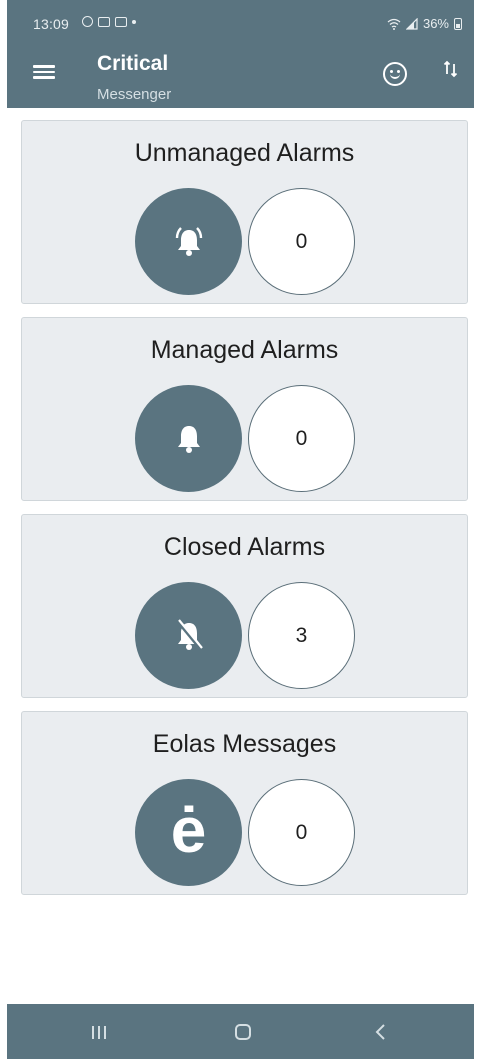  Describe the element at coordinates (134, 21) in the screenshot. I see `more-notifications-dot-icon` at that location.